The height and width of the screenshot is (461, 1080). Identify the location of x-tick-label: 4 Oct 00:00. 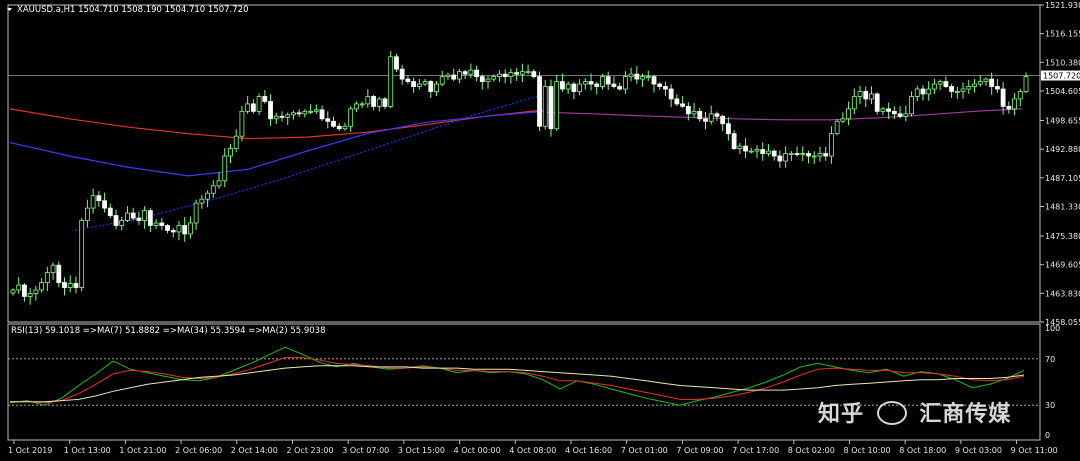
(477, 450).